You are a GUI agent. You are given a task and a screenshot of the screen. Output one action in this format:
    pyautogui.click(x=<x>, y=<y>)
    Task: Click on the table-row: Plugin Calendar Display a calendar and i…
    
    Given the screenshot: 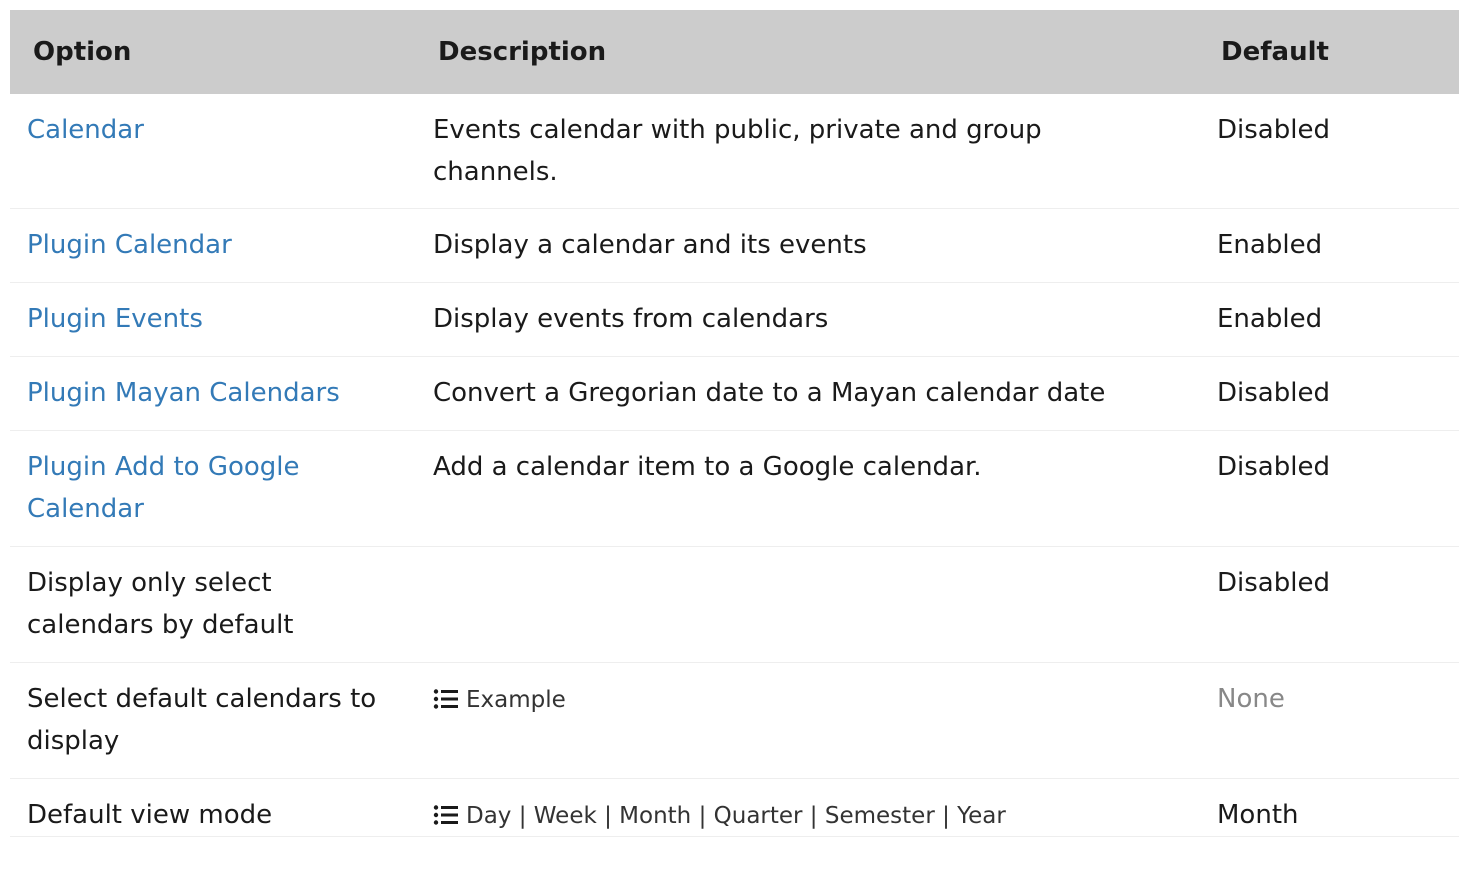 What is the action you would take?
    pyautogui.click(x=734, y=246)
    